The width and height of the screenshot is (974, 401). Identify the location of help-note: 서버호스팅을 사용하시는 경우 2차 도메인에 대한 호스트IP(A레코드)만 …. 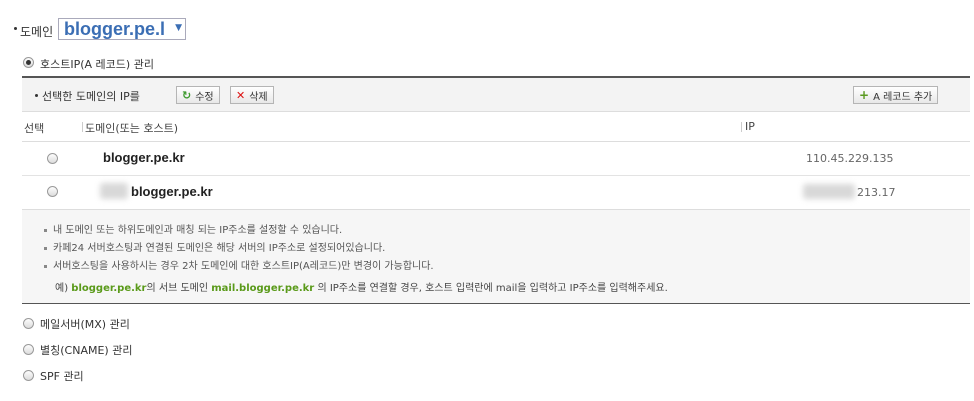
(239, 264).